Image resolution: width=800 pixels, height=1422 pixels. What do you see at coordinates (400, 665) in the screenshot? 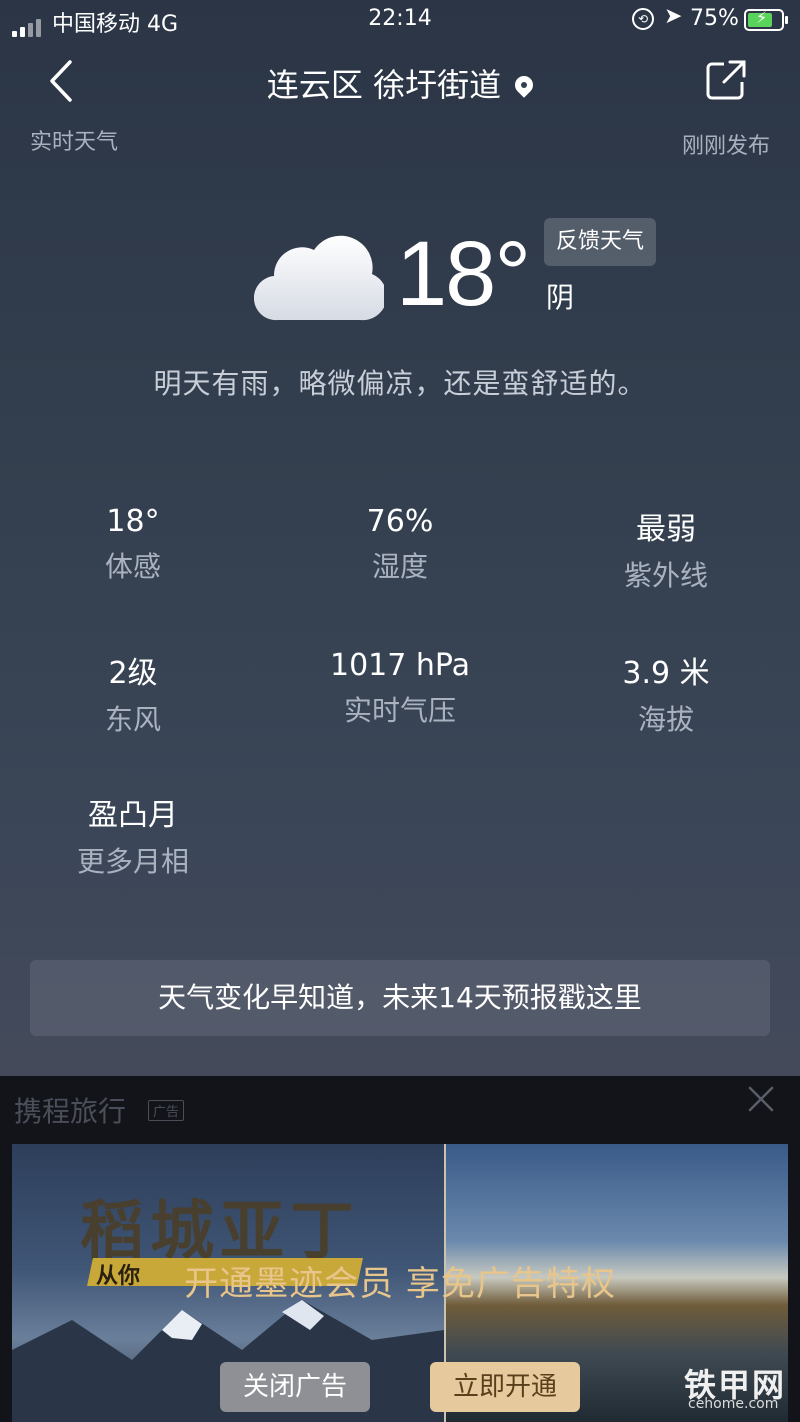
I see `stat-value: 1017 hPa` at bounding box center [400, 665].